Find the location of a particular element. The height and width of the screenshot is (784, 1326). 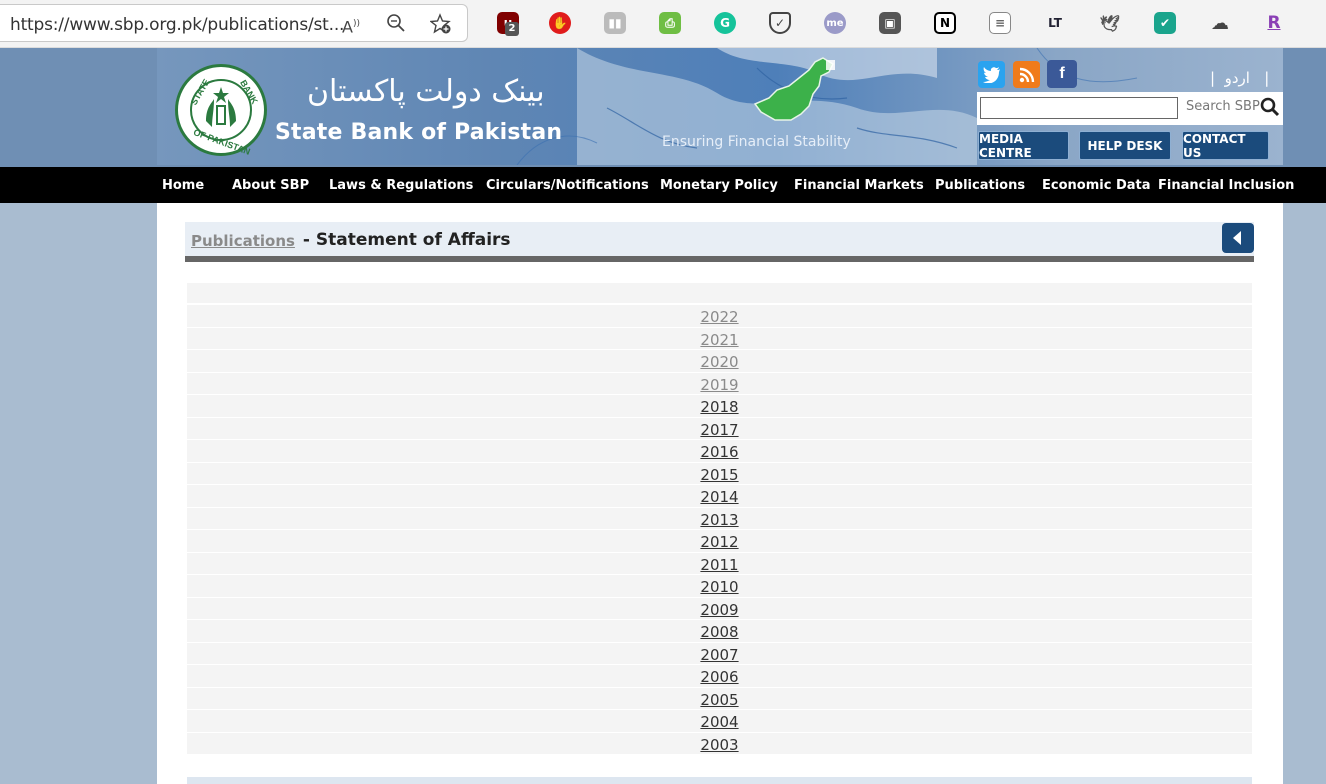

list-item: 2007 is located at coordinates (719, 653).